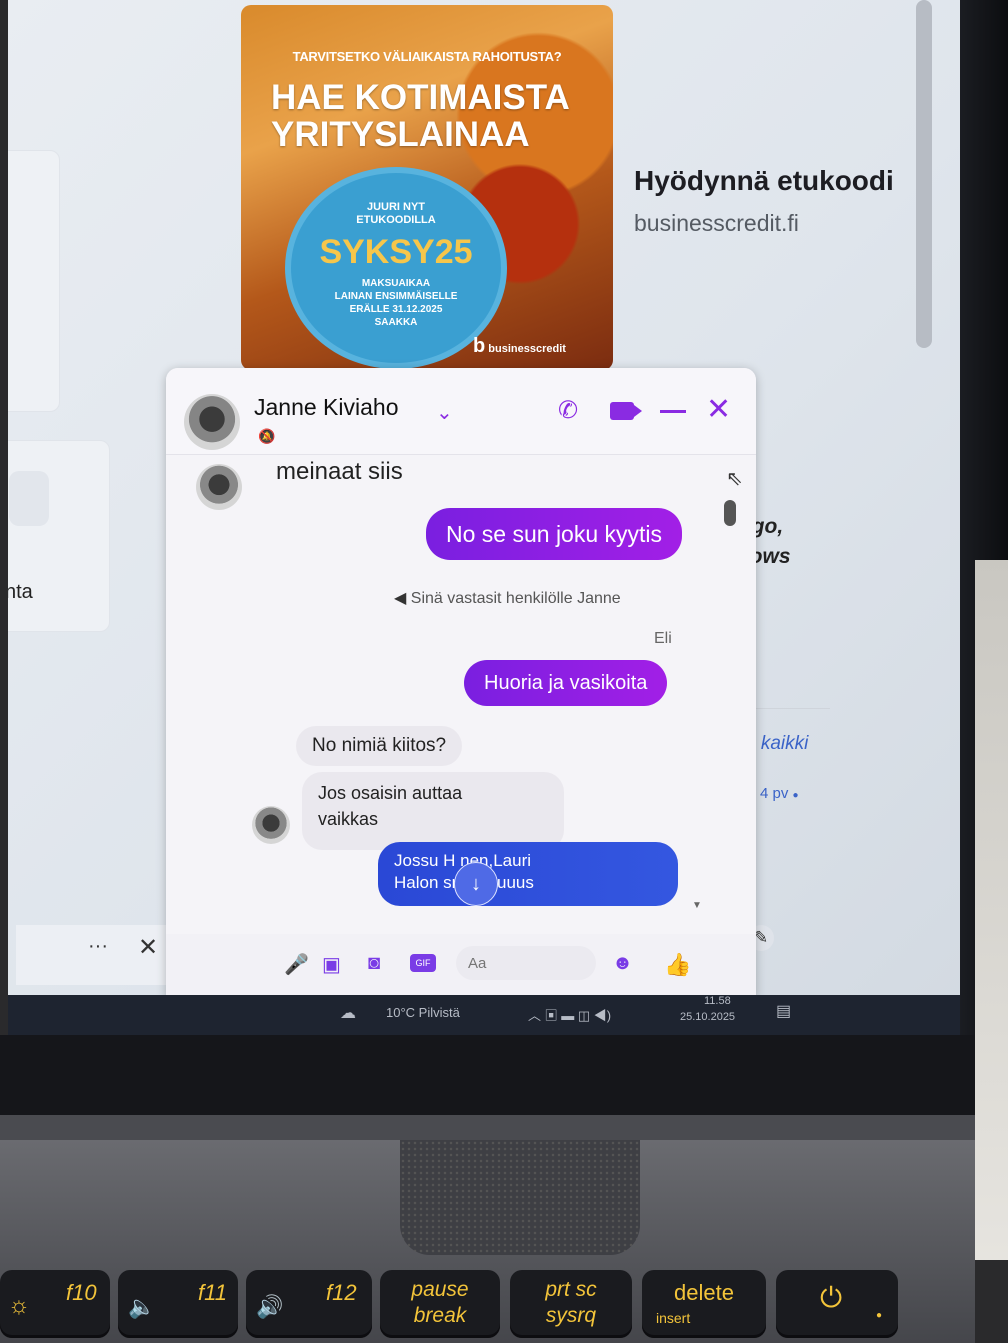 Image resolution: width=1008 pixels, height=1343 pixels. I want to click on badge-top-line1: JUURI NYT, so click(396, 207).